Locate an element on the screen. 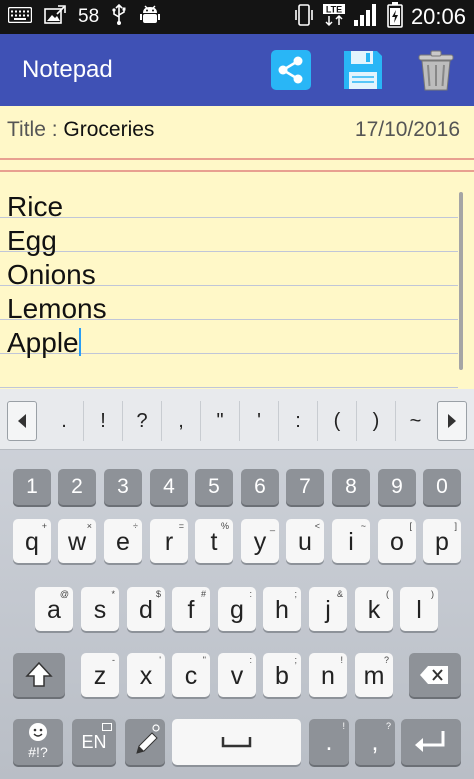  keyboard-icon is located at coordinates (20, 16).